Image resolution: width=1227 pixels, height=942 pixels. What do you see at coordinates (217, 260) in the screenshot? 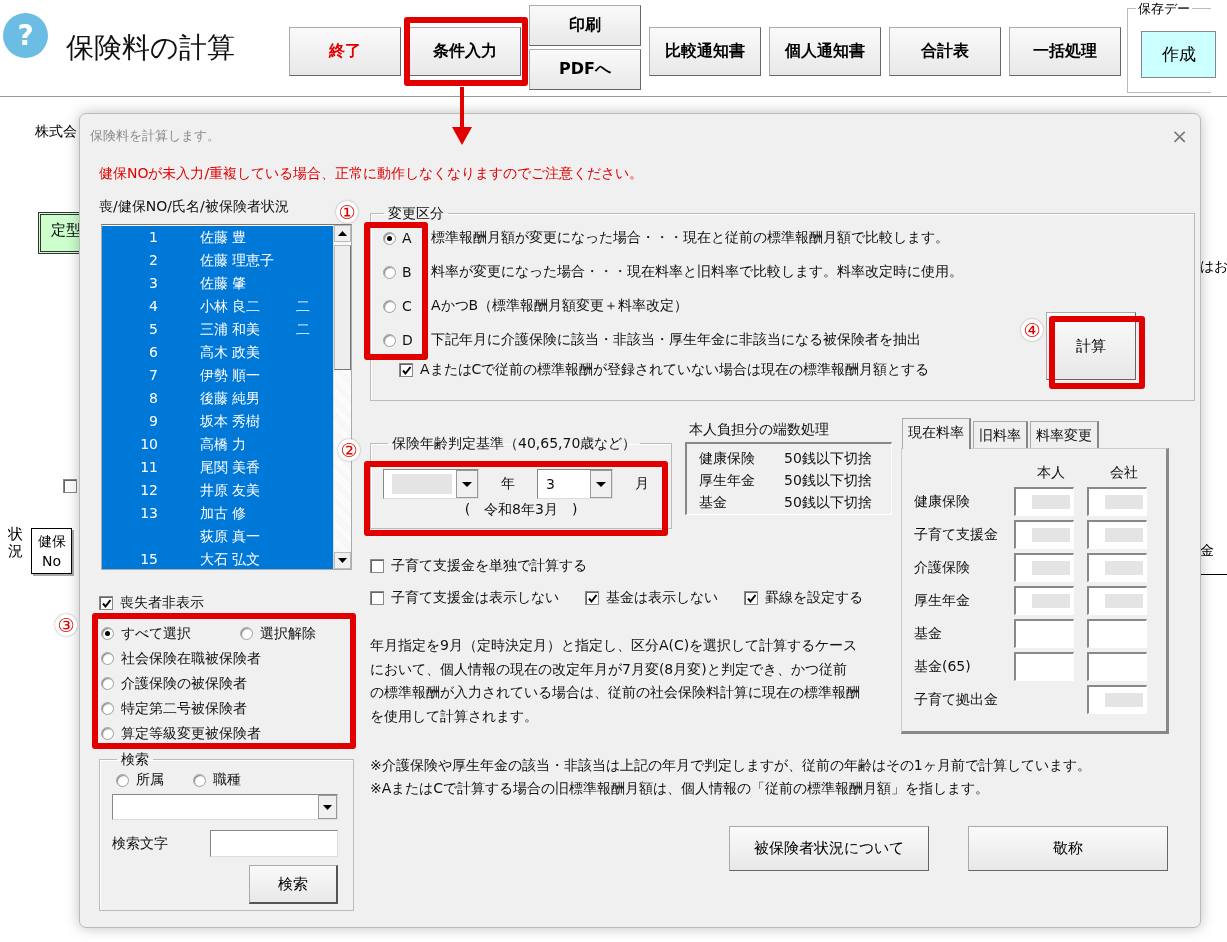
I see `list-row: 2 佐藤 理恵子` at bounding box center [217, 260].